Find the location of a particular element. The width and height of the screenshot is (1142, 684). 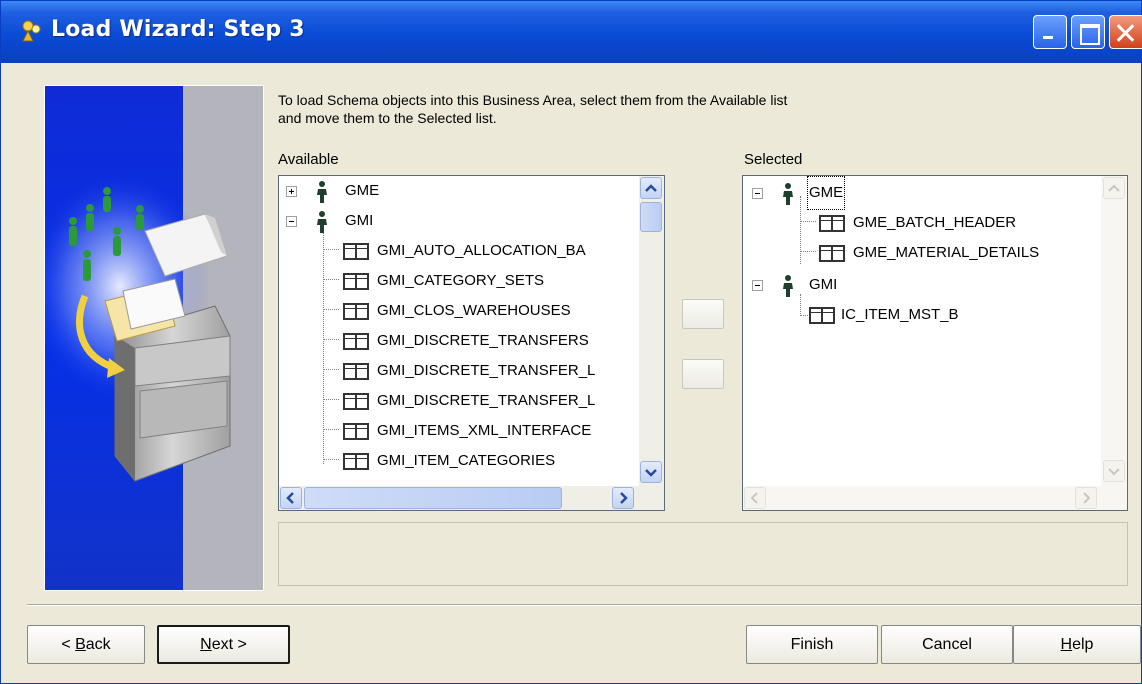

add-to-selected-button is located at coordinates (703, 314).